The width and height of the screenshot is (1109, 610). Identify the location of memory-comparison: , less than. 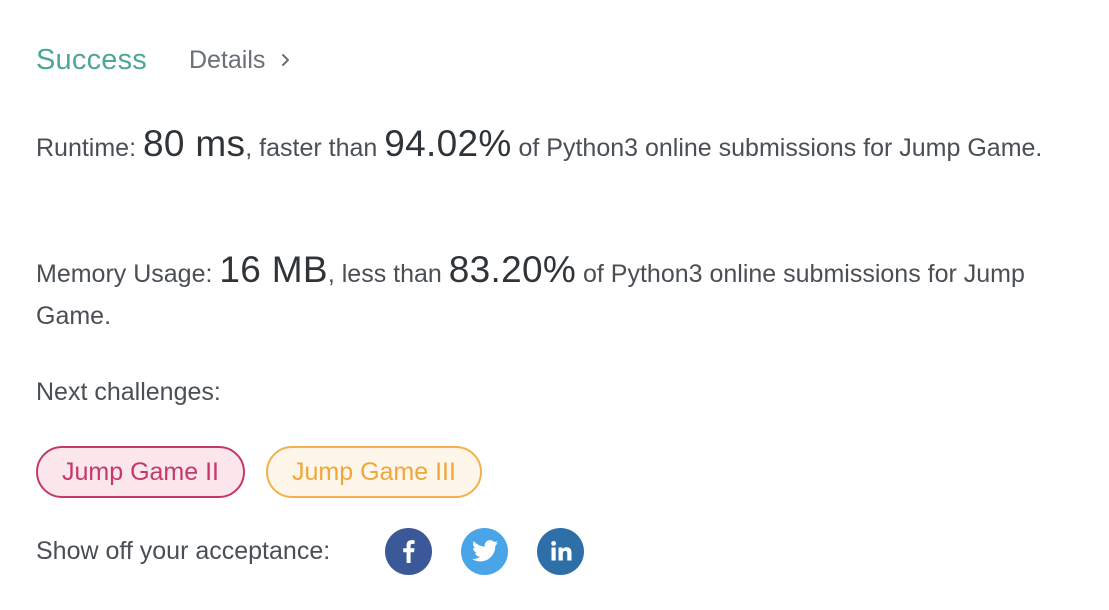
(384, 274).